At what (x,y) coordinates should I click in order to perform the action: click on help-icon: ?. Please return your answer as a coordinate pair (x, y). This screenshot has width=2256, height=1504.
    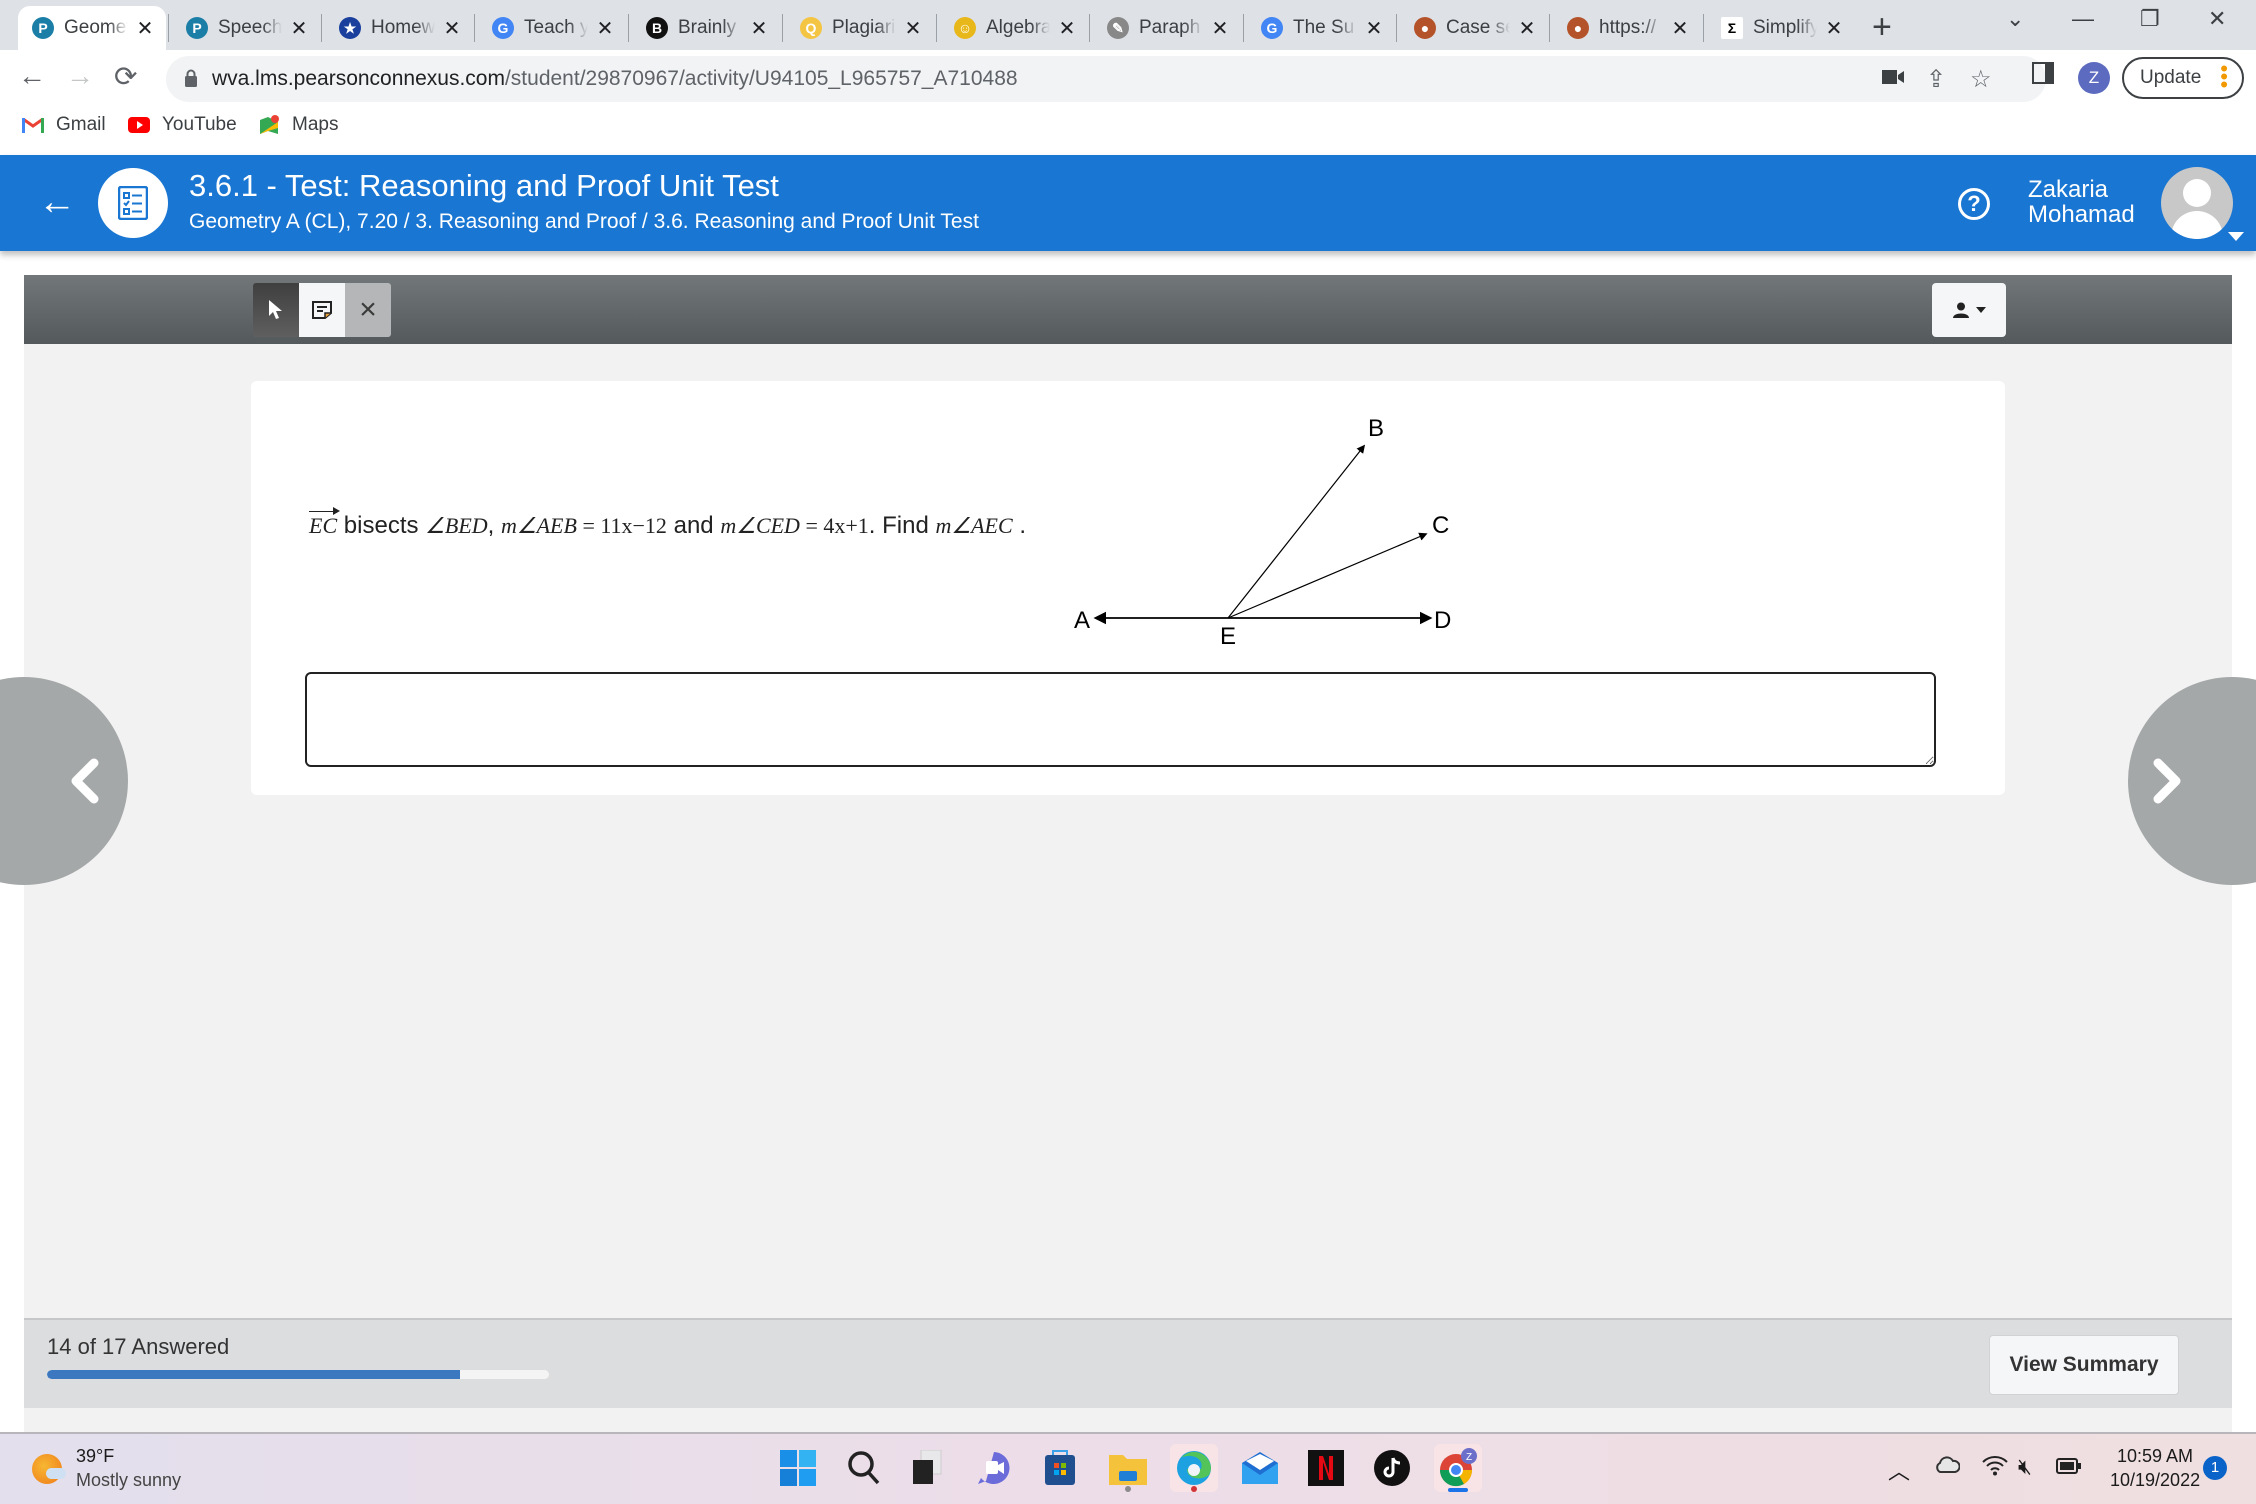
    Looking at the image, I should click on (1974, 204).